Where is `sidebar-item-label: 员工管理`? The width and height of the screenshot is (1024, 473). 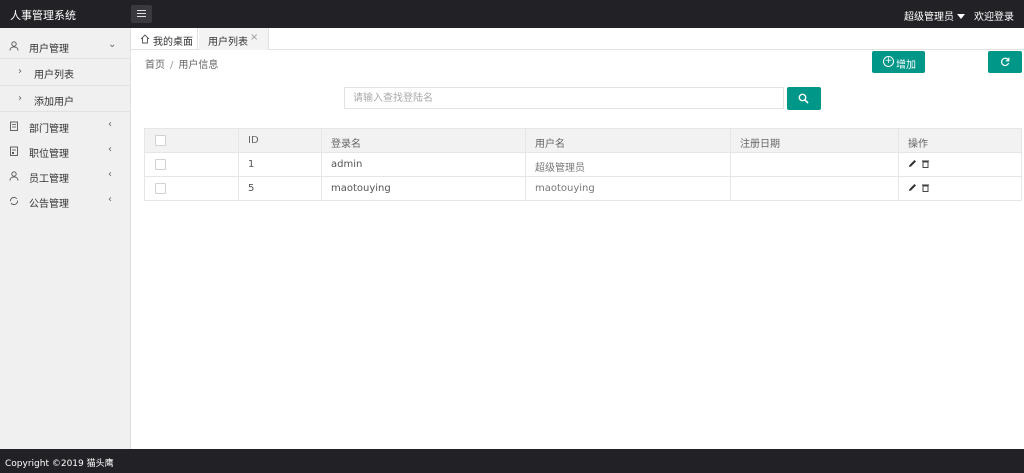
sidebar-item-label: 员工管理 is located at coordinates (49, 179).